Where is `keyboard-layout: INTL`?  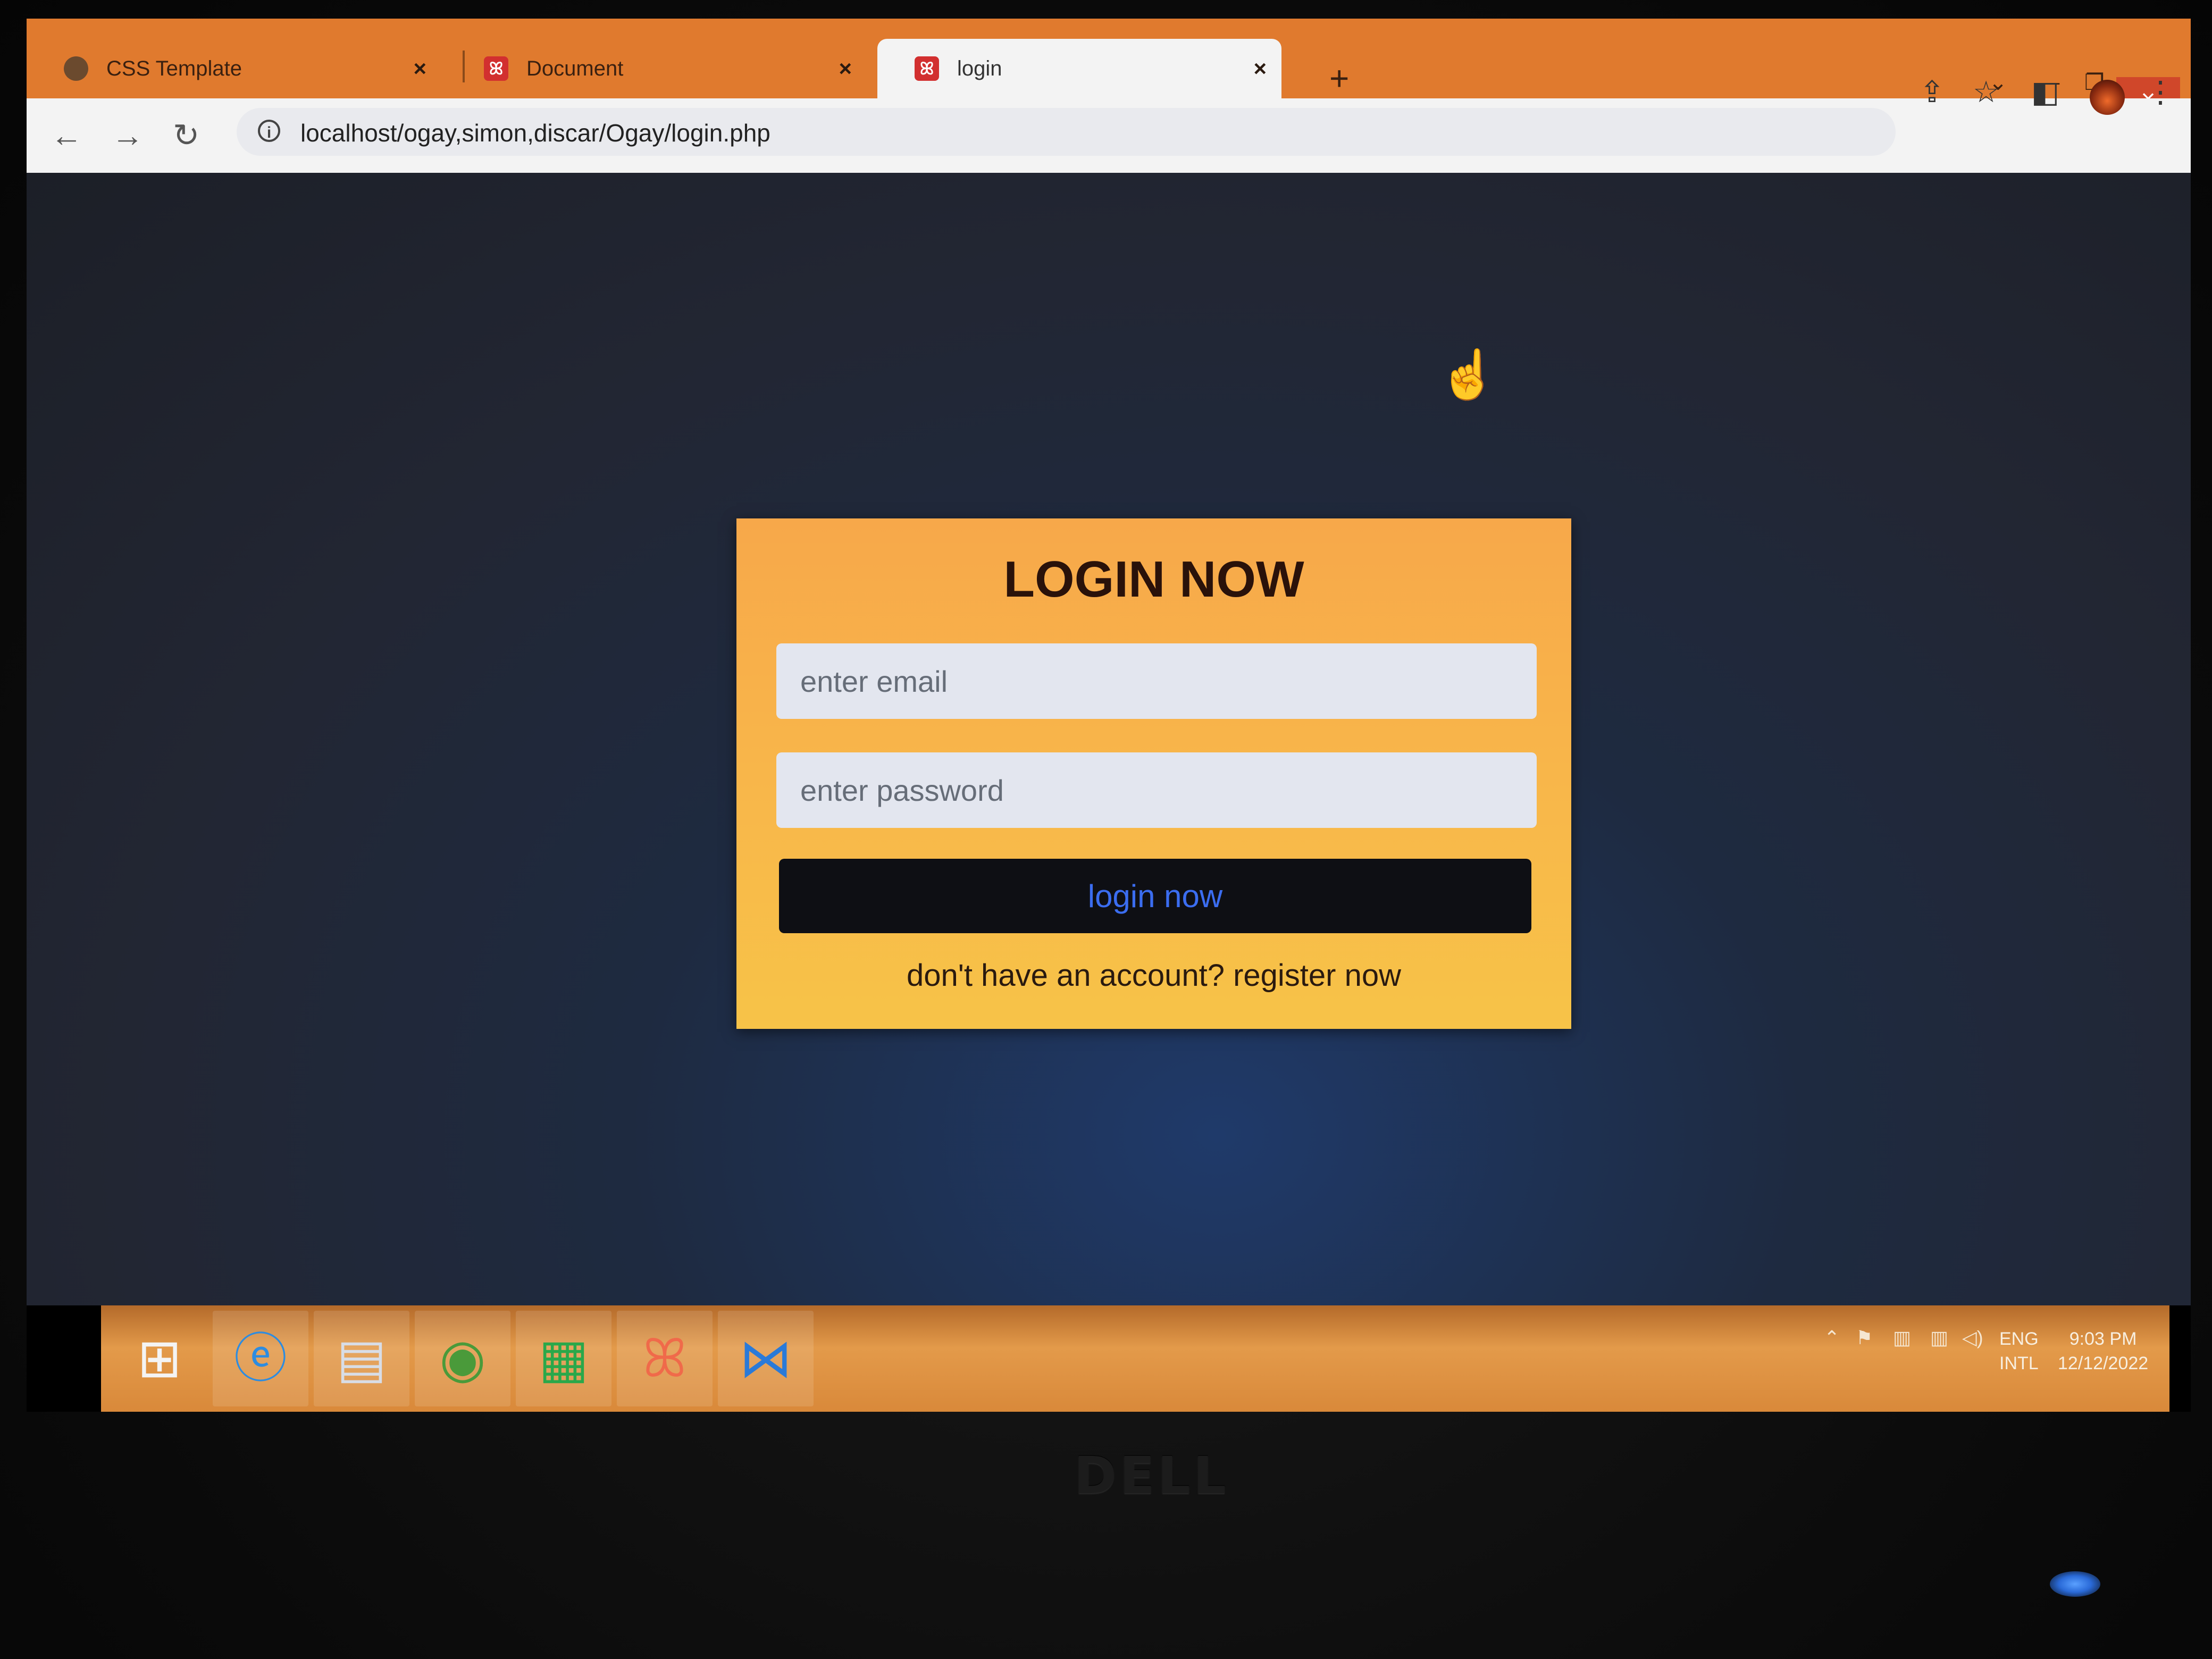
keyboard-layout: INTL is located at coordinates (2019, 1363).